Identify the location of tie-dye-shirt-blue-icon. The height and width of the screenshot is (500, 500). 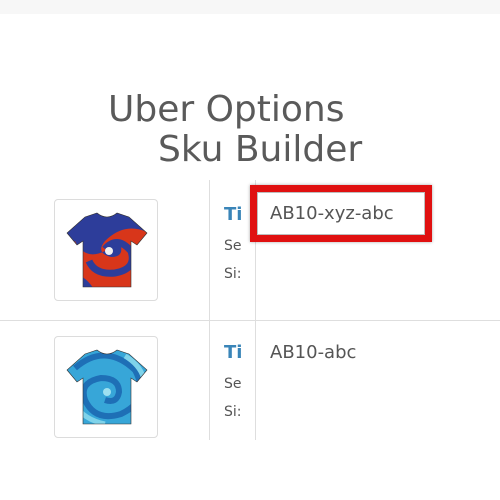
(107, 387).